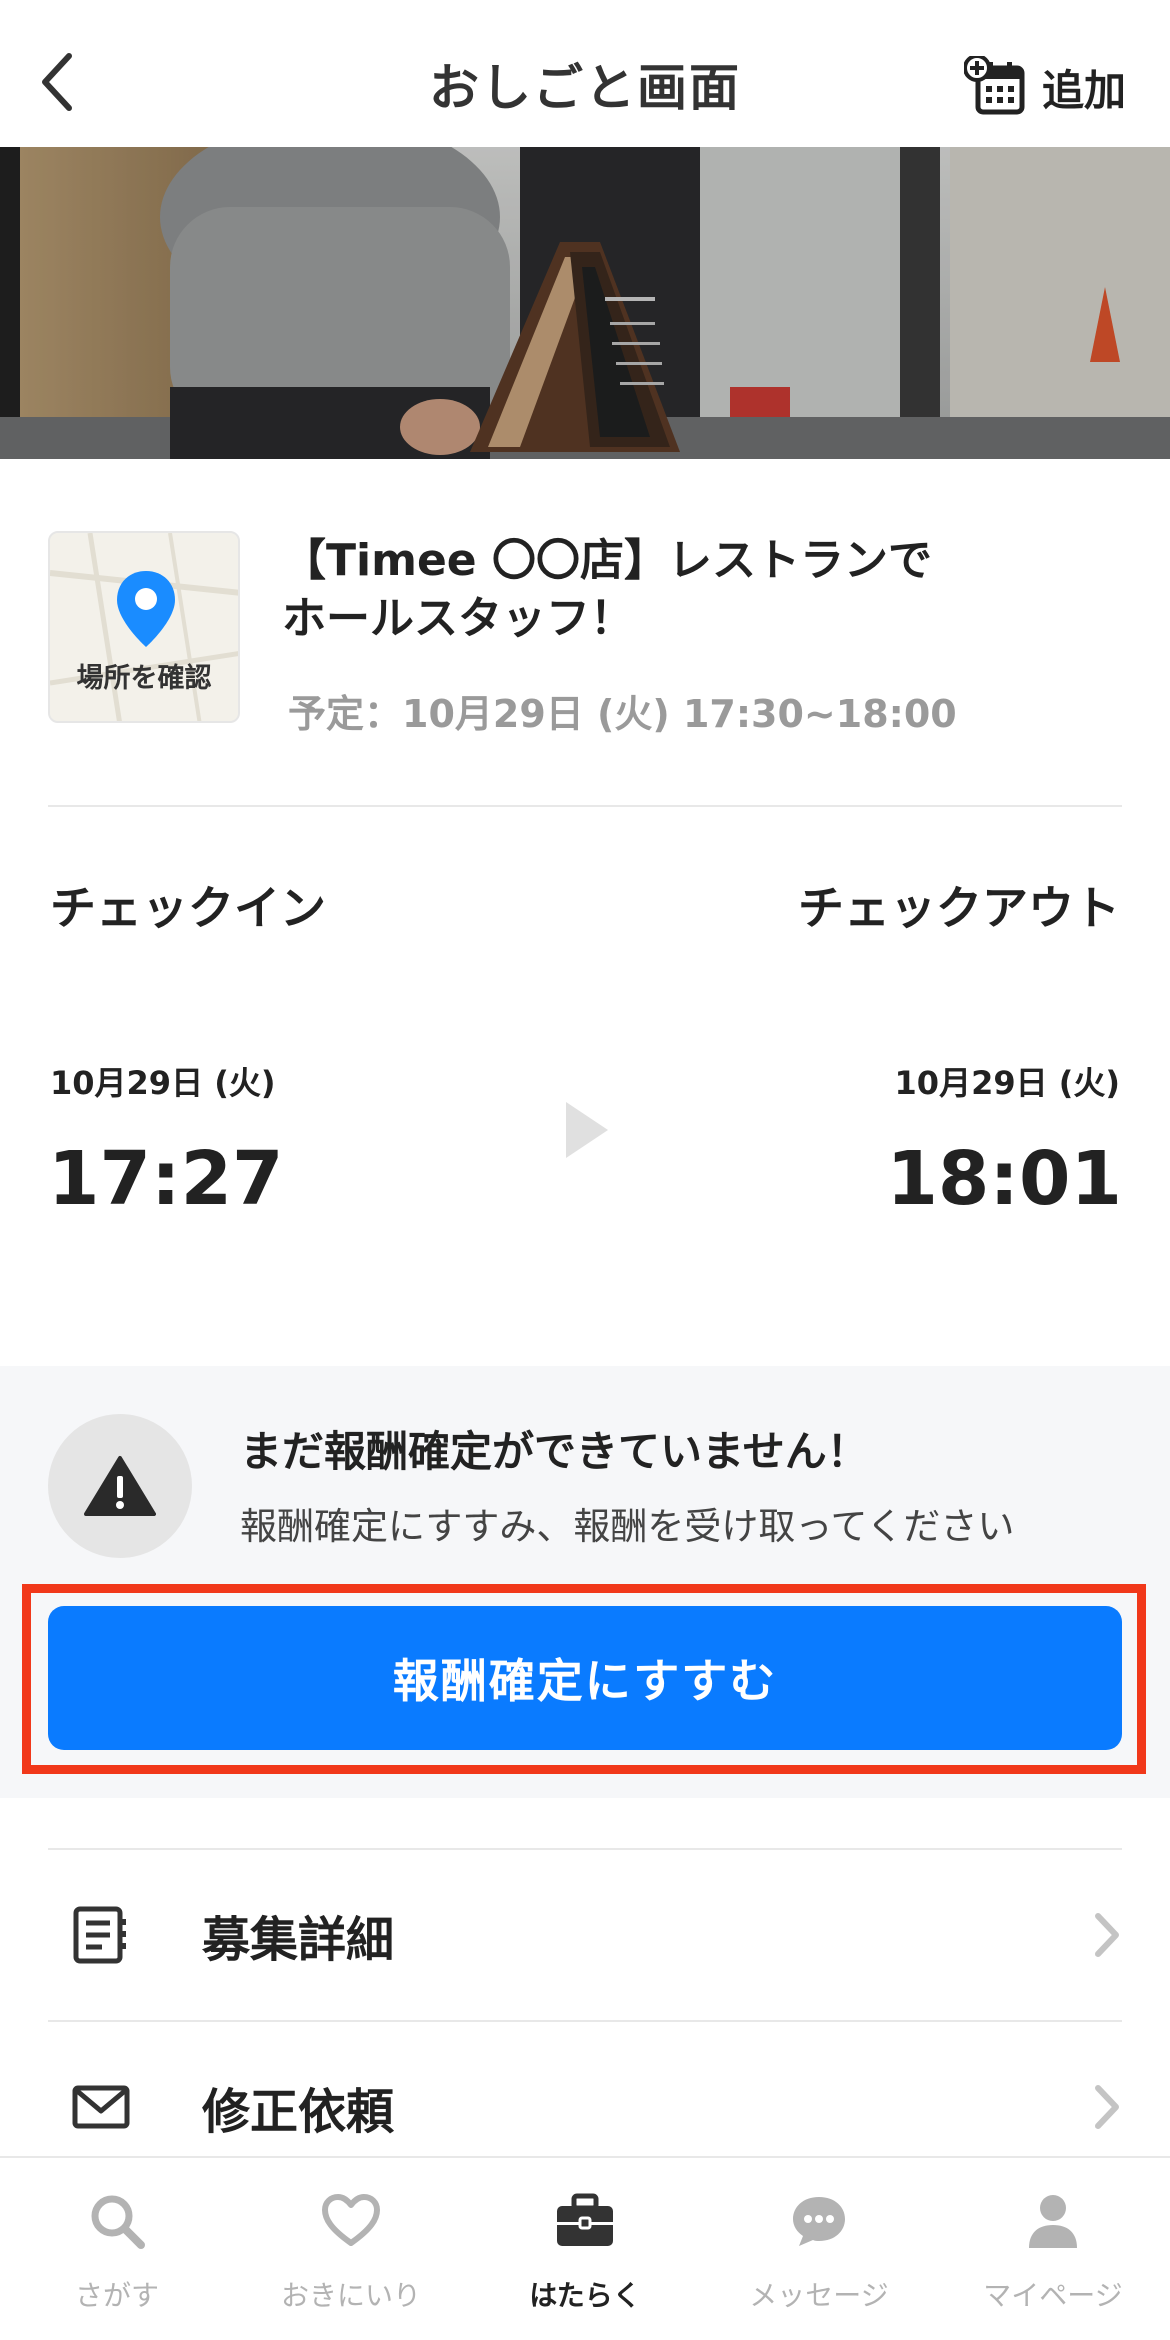 This screenshot has height=2340, width=1170. Describe the element at coordinates (819, 2221) in the screenshot. I see `chat-icon` at that location.